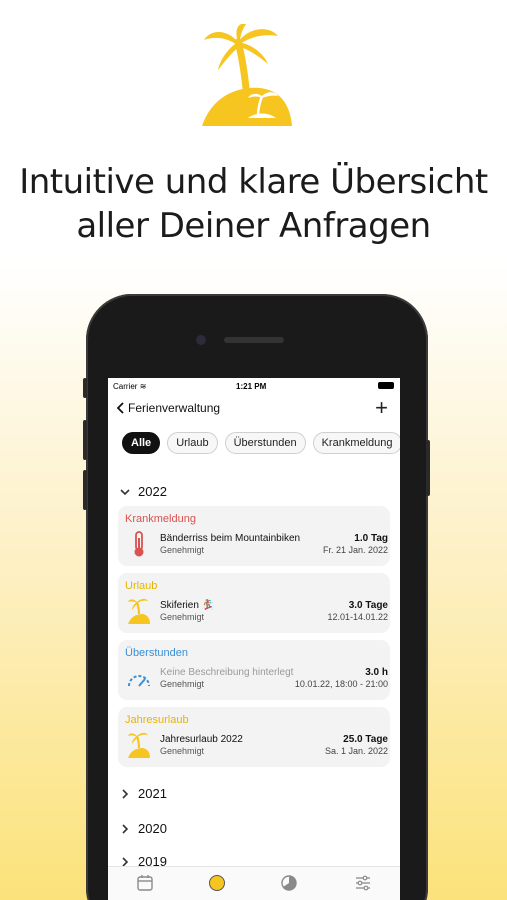 This screenshot has height=900, width=507. I want to click on add-button: +, so click(381, 408).